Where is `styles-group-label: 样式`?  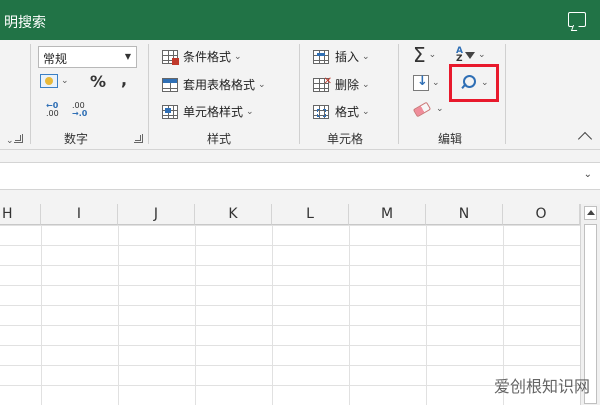 styles-group-label: 样式 is located at coordinates (219, 139).